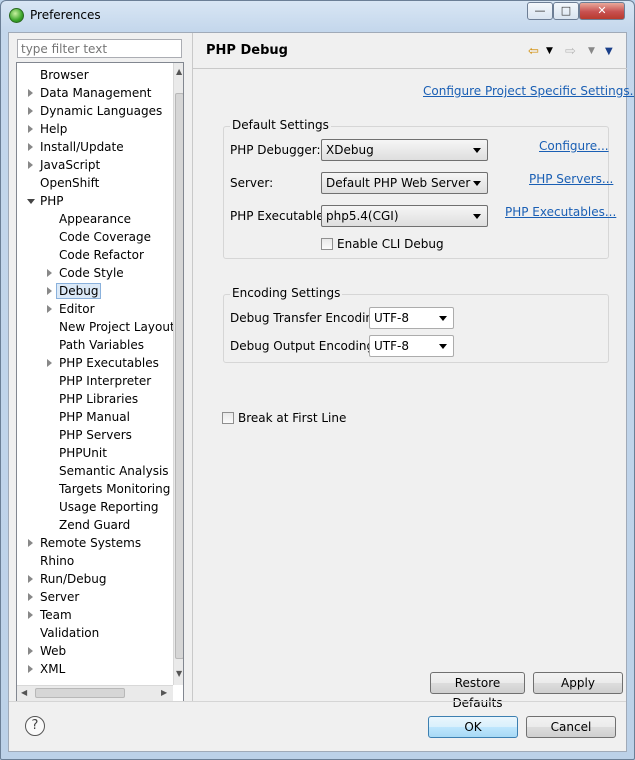 This screenshot has height=760, width=635. What do you see at coordinates (391, 318) in the screenshot?
I see `debug-transfer-encoding-value: UTF-8` at bounding box center [391, 318].